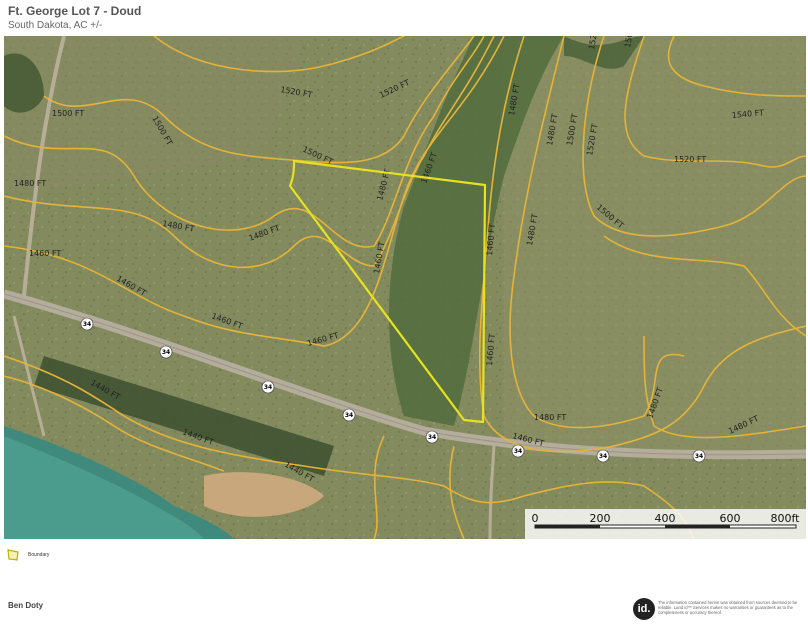 This screenshot has width=808, height=624. Describe the element at coordinates (68, 113) in the screenshot. I see `contour-label: 1500 FT` at that location.